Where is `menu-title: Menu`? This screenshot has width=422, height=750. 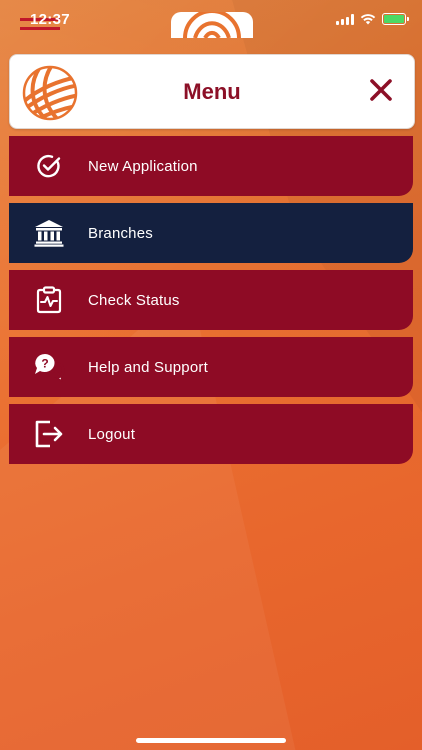 menu-title: Menu is located at coordinates (212, 91).